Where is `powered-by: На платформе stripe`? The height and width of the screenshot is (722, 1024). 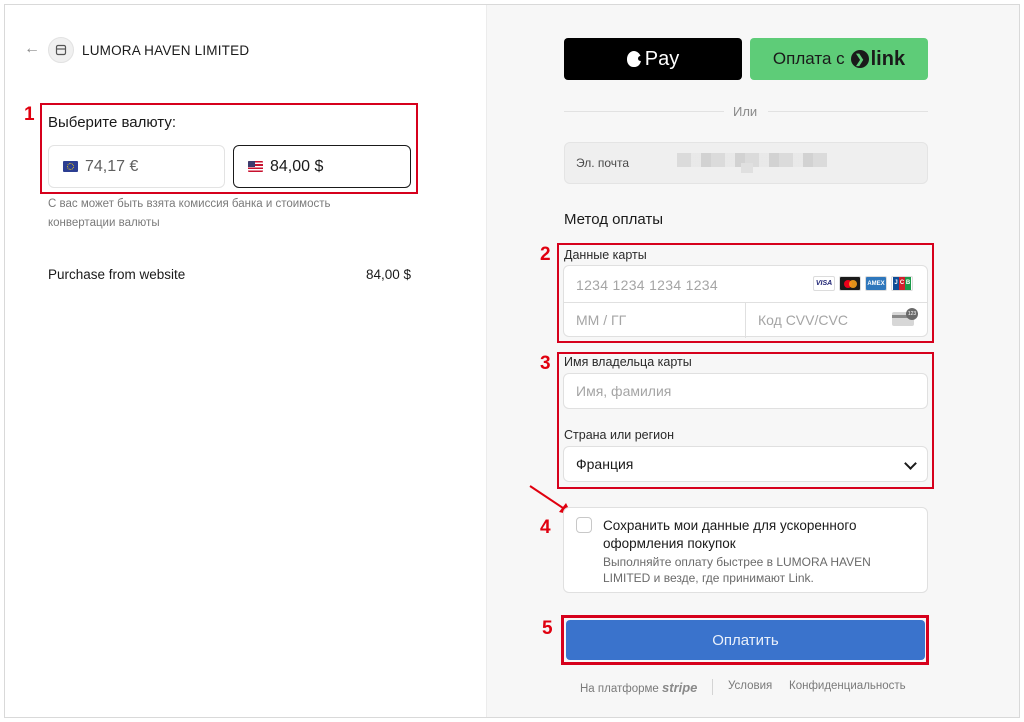 powered-by: На платформе stripe is located at coordinates (638, 687).